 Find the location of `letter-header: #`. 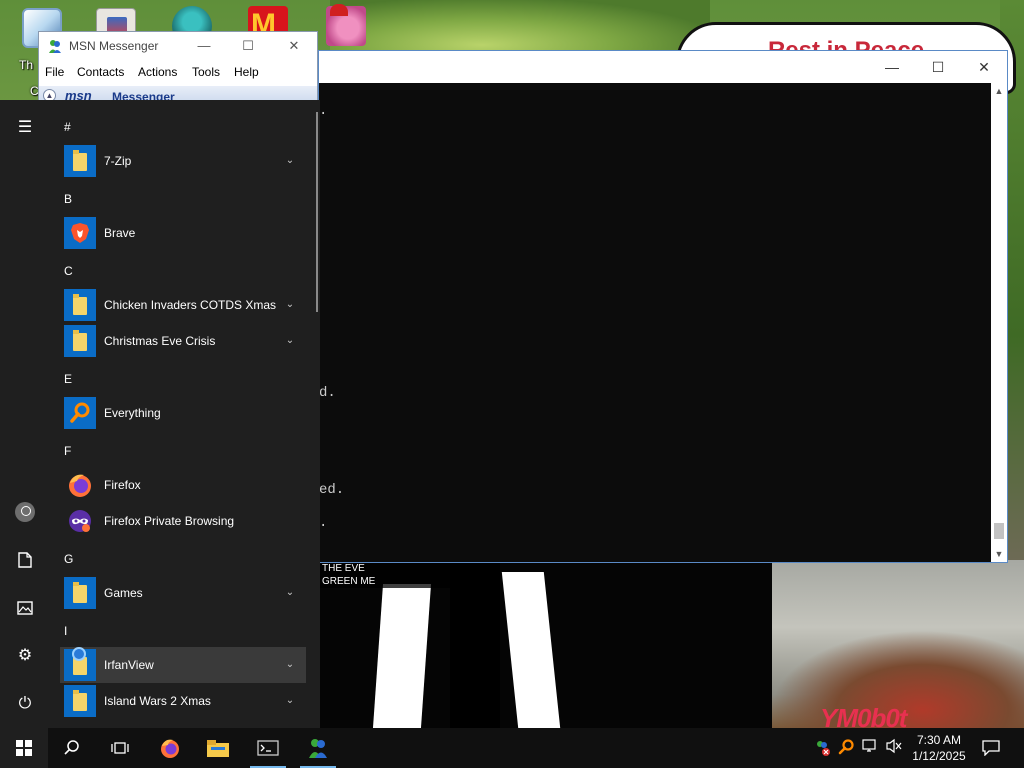

letter-header: # is located at coordinates (67, 127).